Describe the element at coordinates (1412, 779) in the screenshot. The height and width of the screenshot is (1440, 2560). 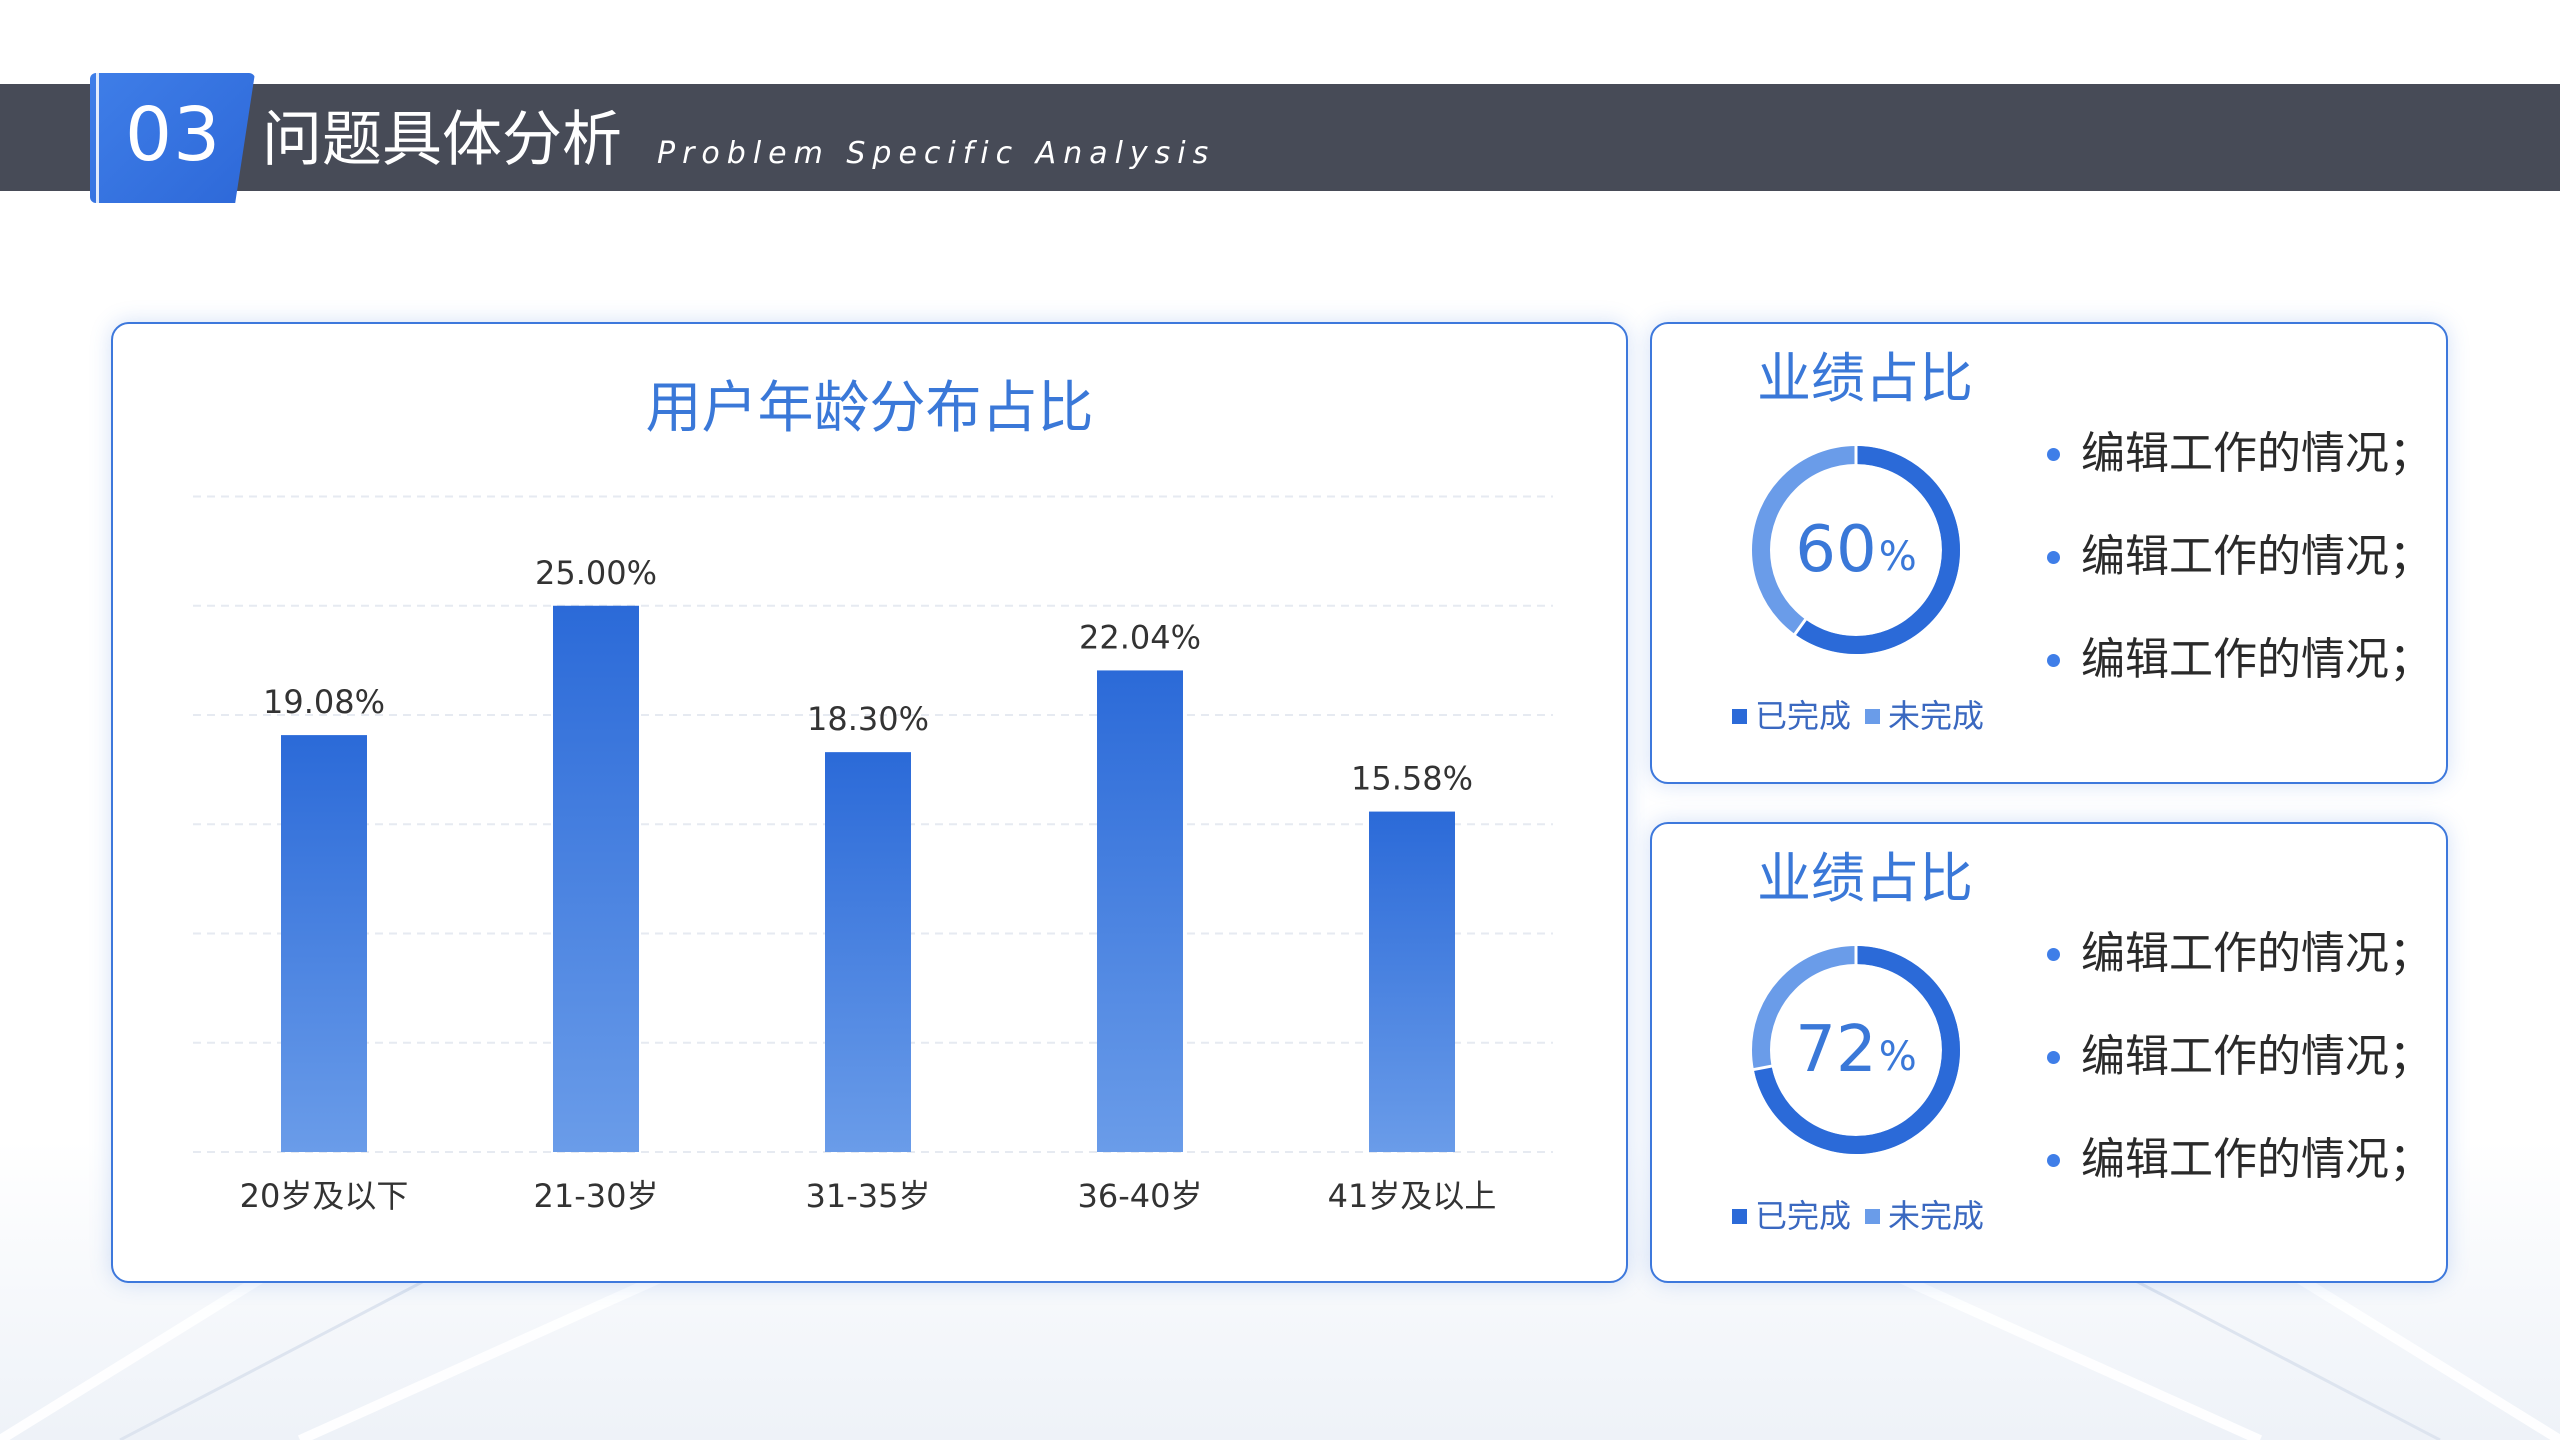
I see `bar-value-label: 15.58%` at that location.